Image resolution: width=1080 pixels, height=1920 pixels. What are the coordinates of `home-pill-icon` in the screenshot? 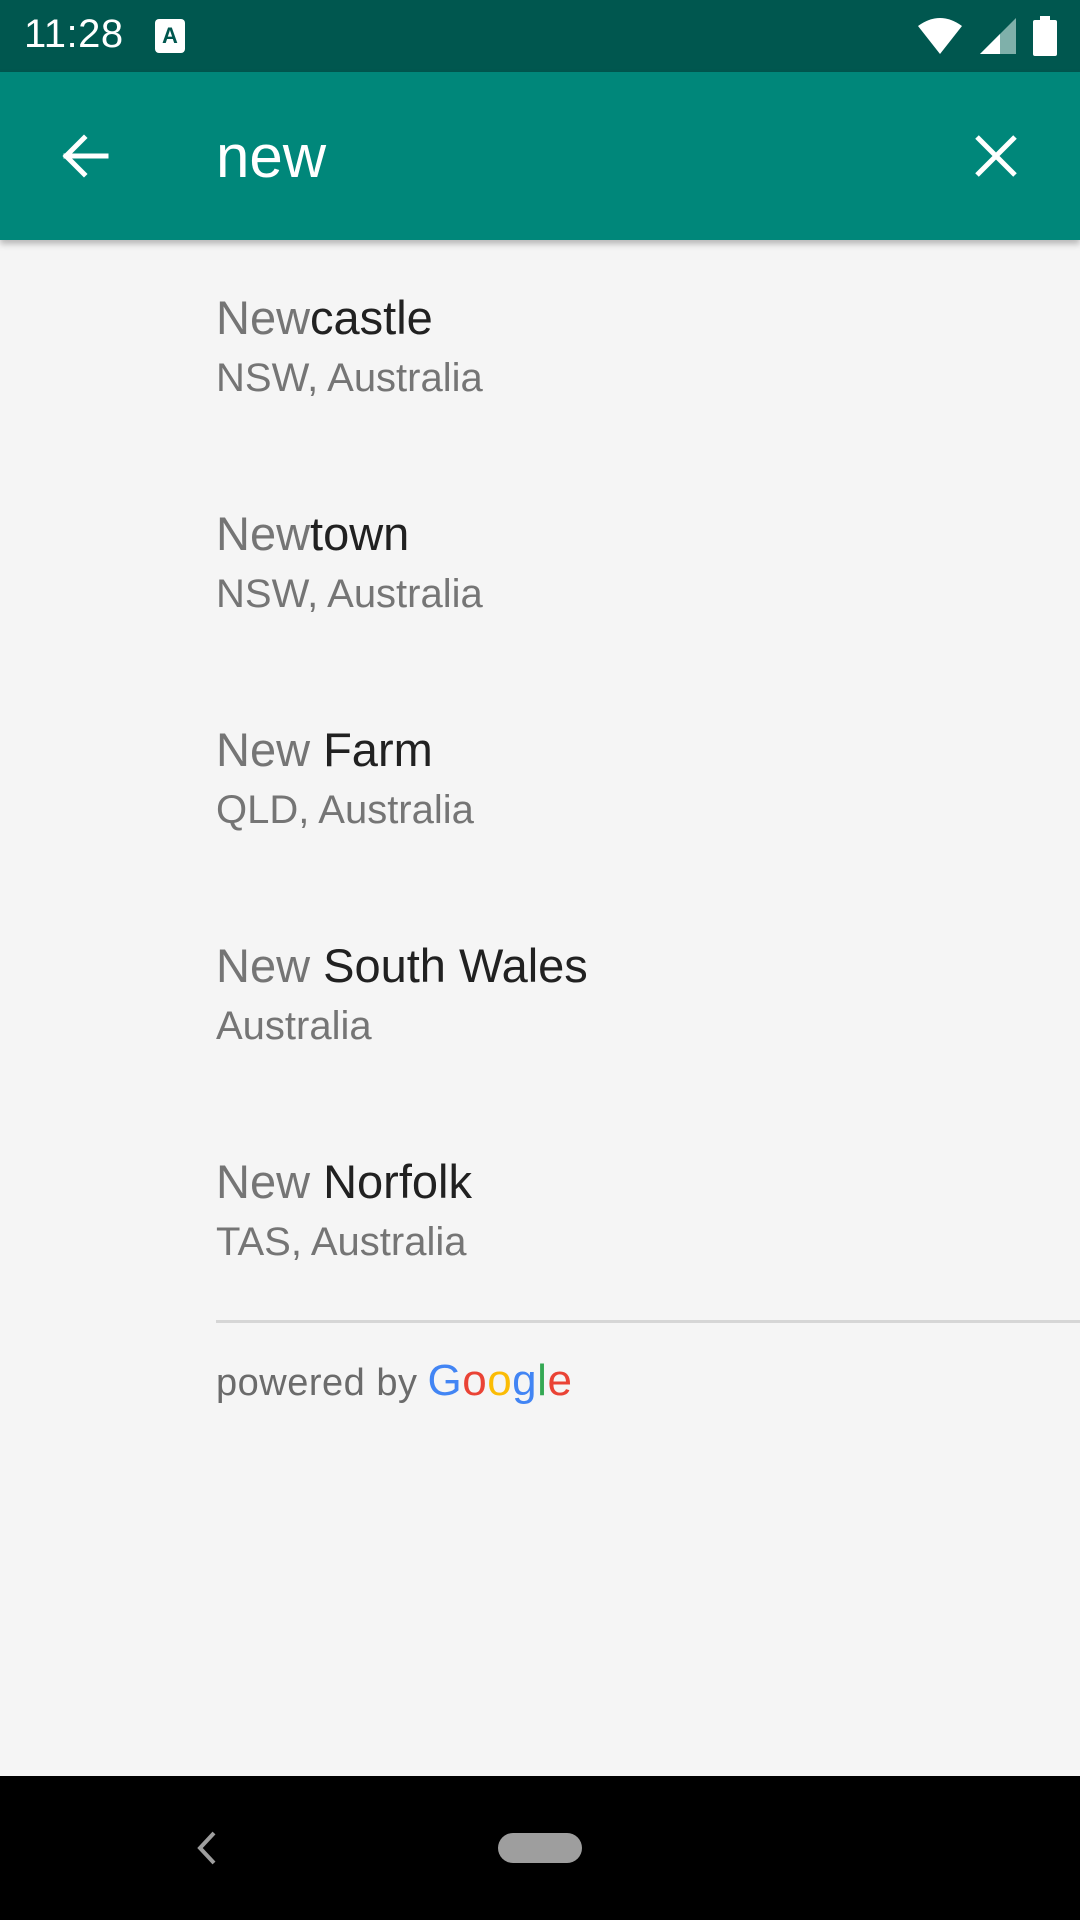 It's located at (540, 1848).